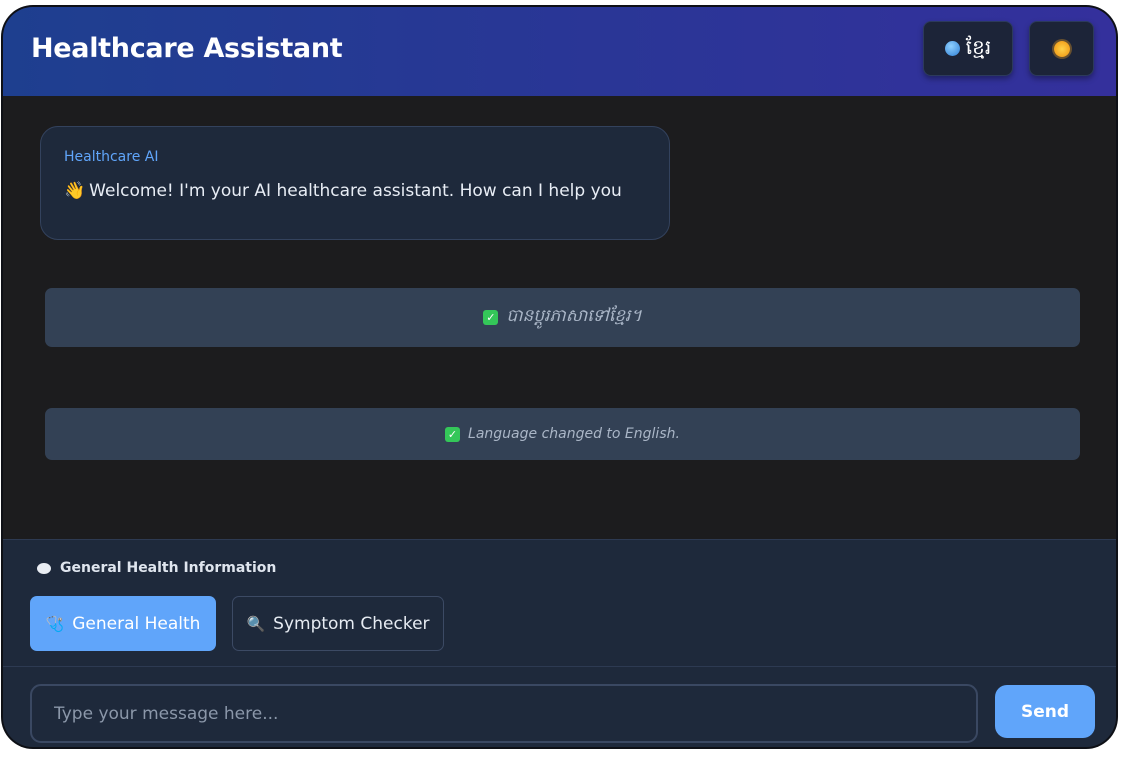  I want to click on magnifier-icon: 🔍, so click(256, 623).